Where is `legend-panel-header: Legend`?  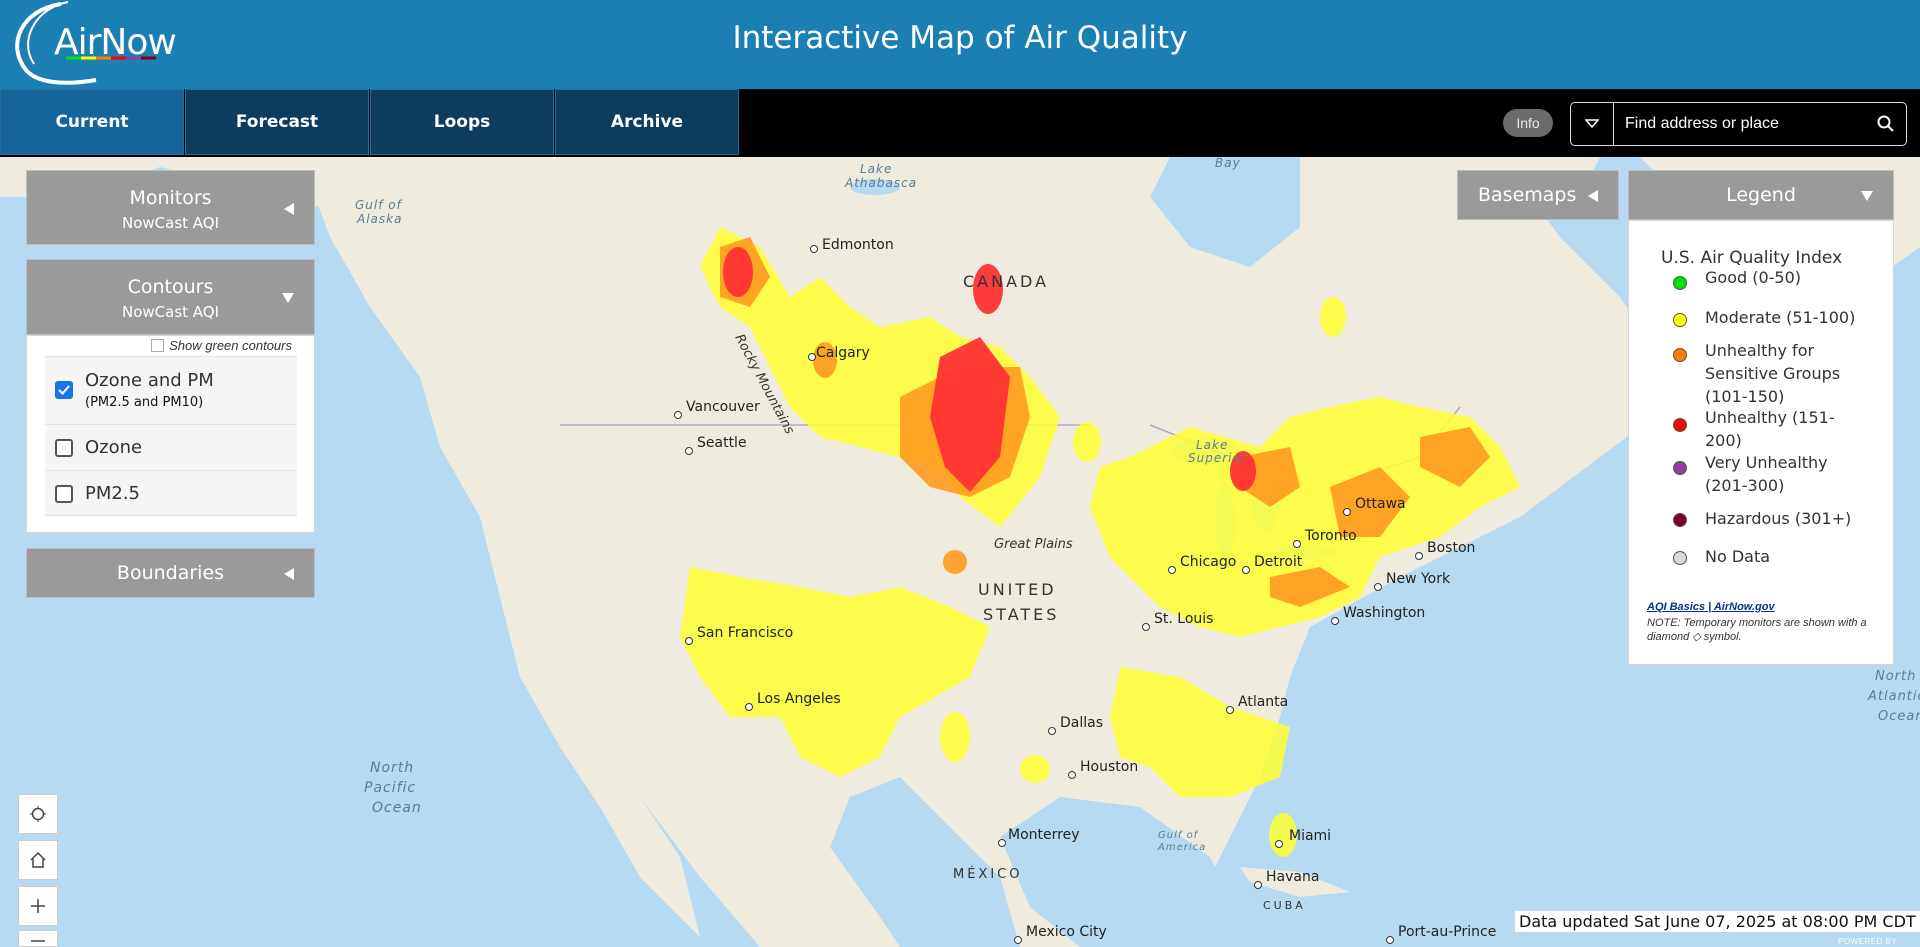
legend-panel-header: Legend is located at coordinates (1761, 195).